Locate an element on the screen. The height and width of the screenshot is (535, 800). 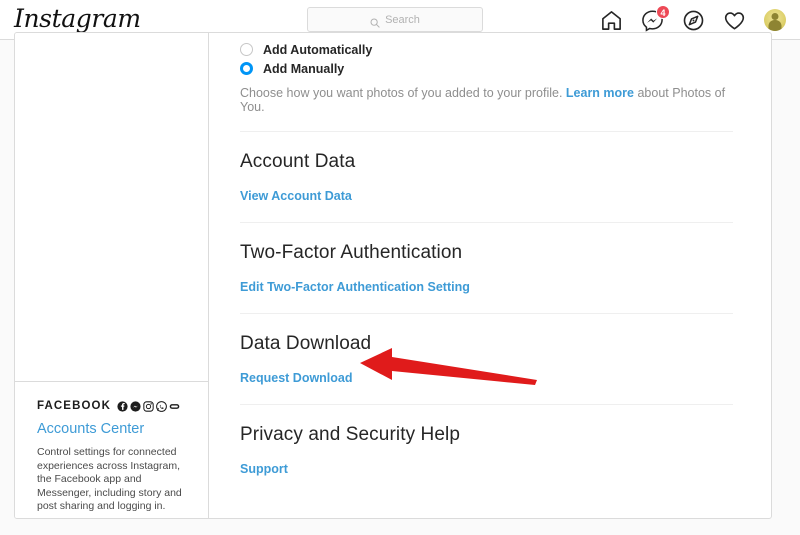
accounts-center-link: Accounts Center is located at coordinates (114, 429).